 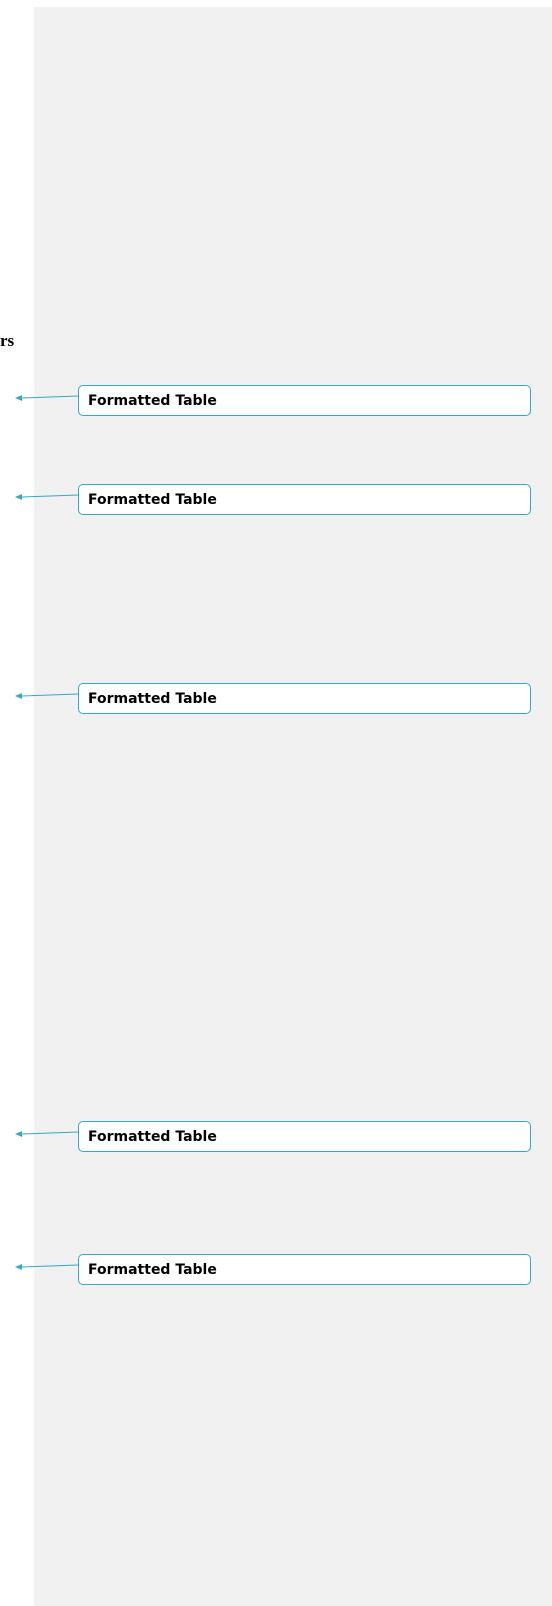 I want to click on document-body: rs, so click(x=17, y=803).